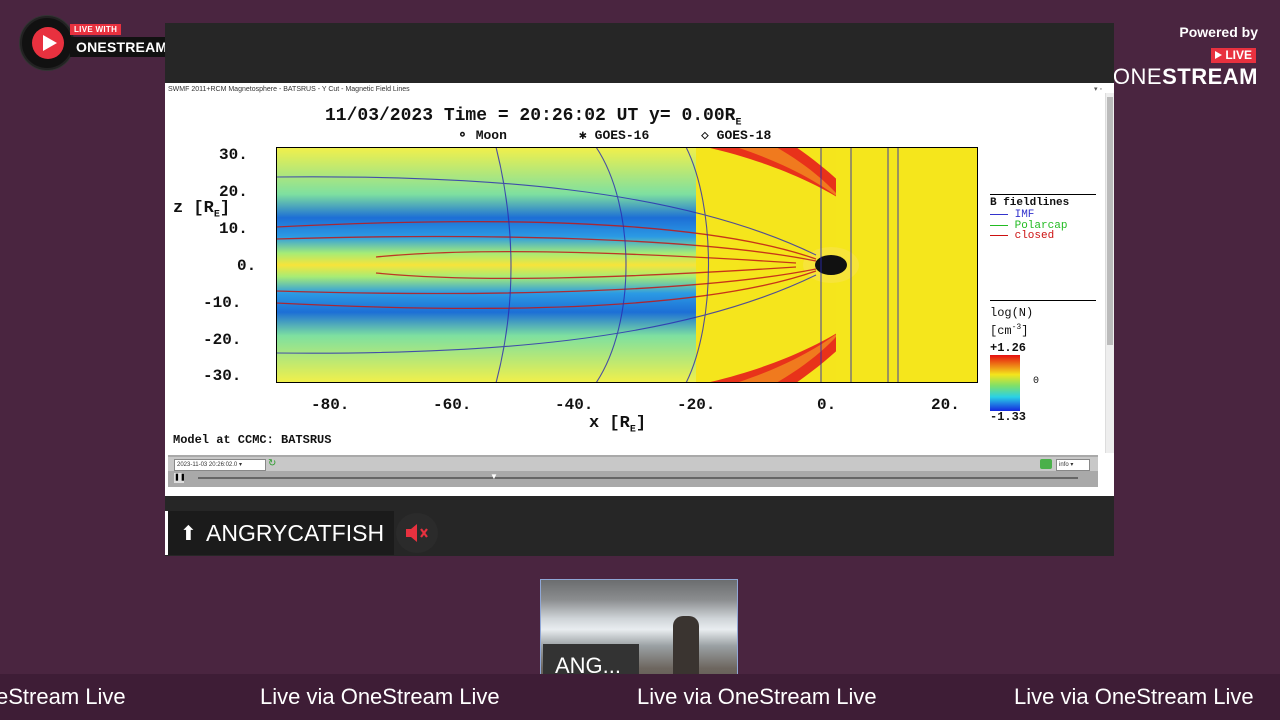 Image resolution: width=1280 pixels, height=720 pixels. What do you see at coordinates (632, 430) in the screenshot?
I see `x-axis-sub: E` at bounding box center [632, 430].